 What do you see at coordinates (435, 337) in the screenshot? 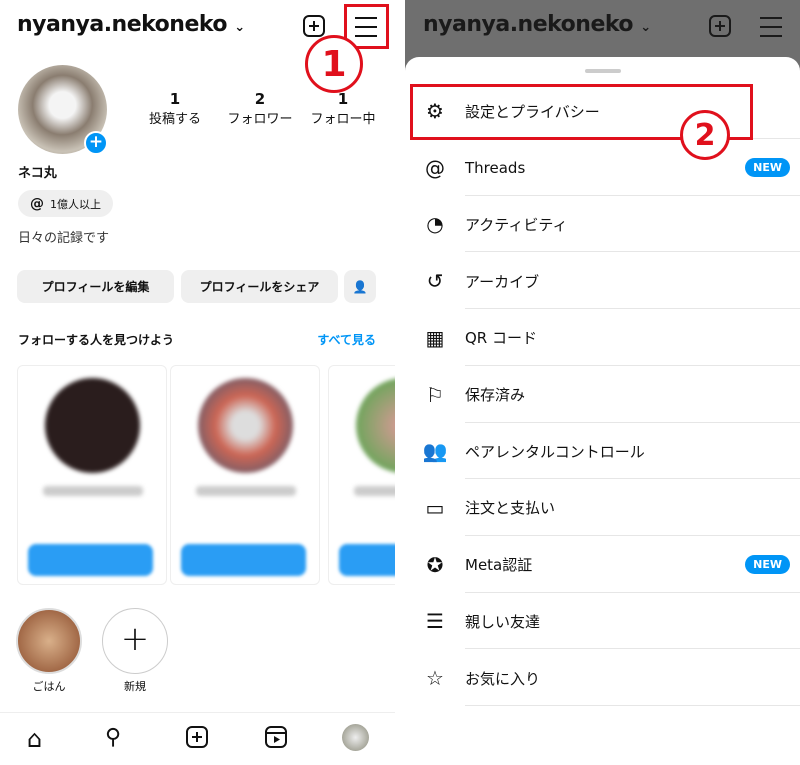
I see `qr-code-icon: ▦` at bounding box center [435, 337].